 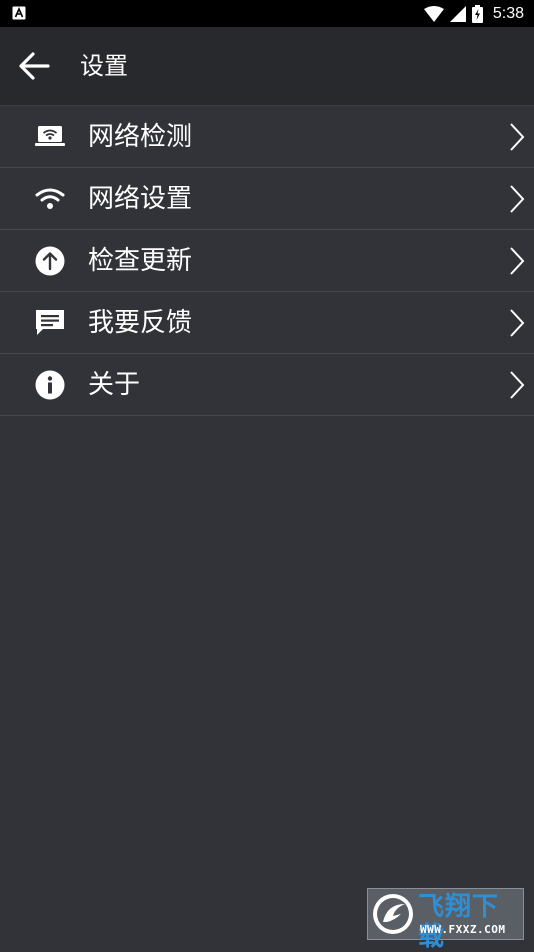 What do you see at coordinates (114, 385) in the screenshot?
I see `menu-item-label: 关于` at bounding box center [114, 385].